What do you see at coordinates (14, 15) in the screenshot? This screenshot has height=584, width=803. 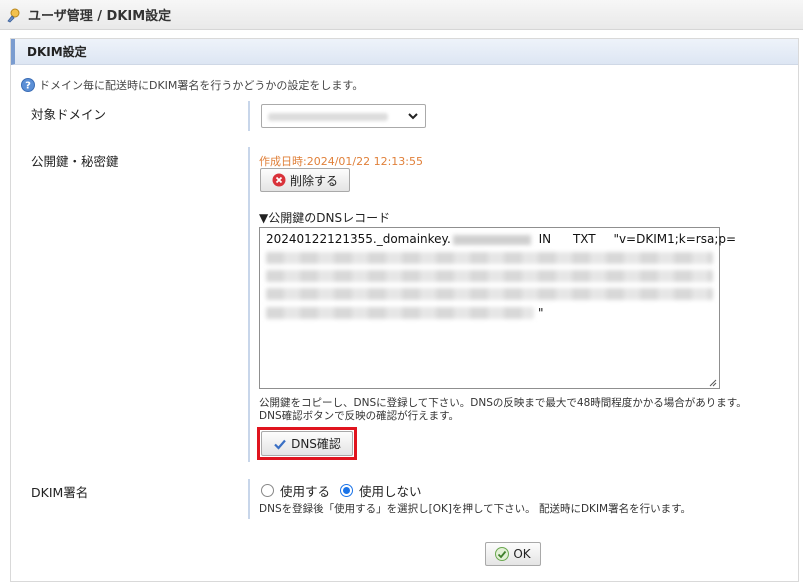 I see `user-admin-icon` at bounding box center [14, 15].